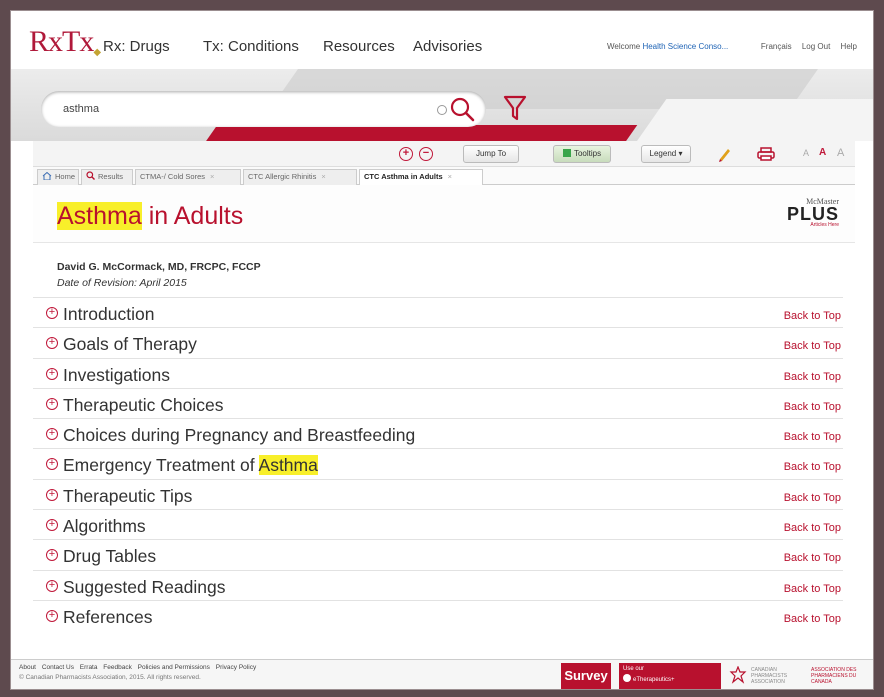  I want to click on tooltips-indicator-icon, so click(566, 153).